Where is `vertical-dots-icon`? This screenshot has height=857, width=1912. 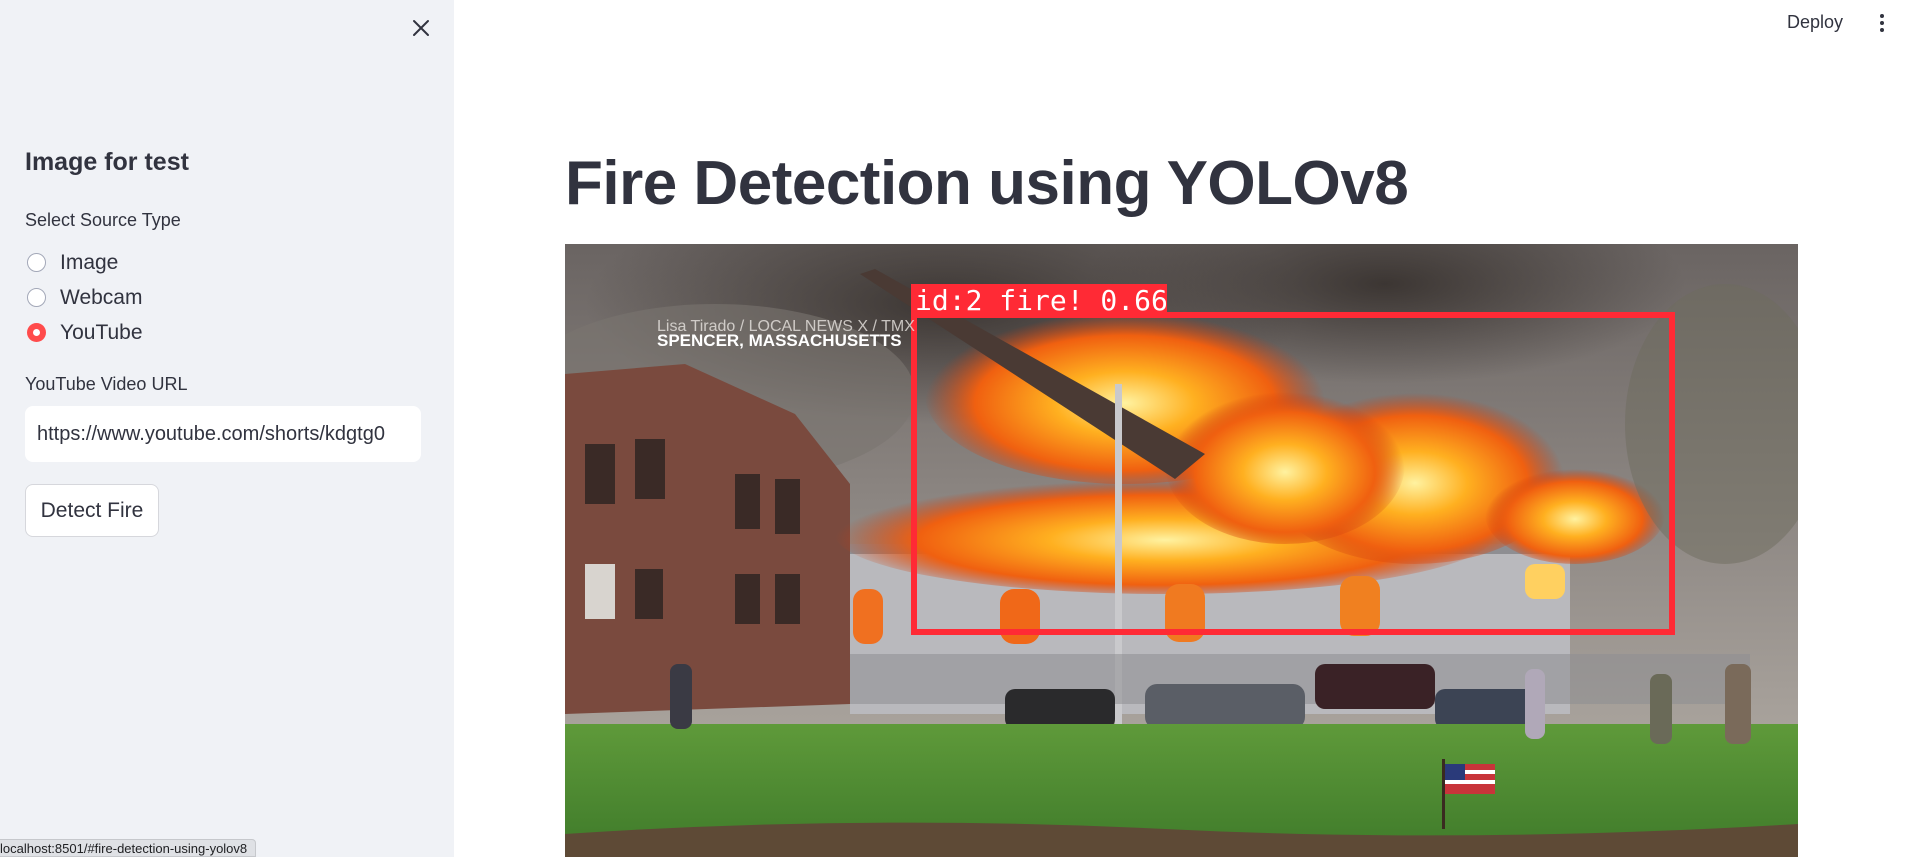
vertical-dots-icon is located at coordinates (1882, 16).